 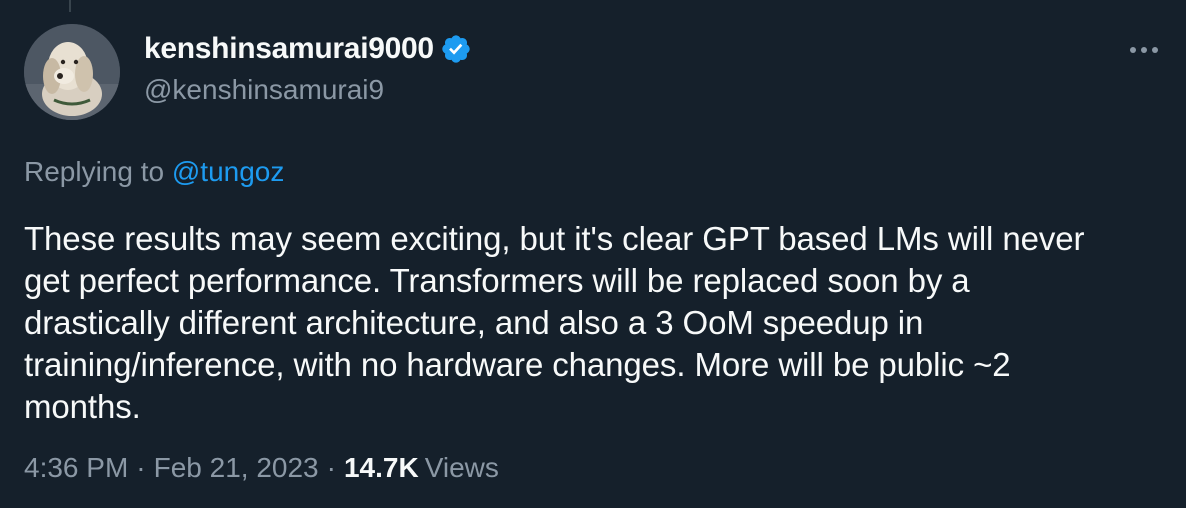 I want to click on author-handle: @kenshinsamurai9, so click(x=308, y=90).